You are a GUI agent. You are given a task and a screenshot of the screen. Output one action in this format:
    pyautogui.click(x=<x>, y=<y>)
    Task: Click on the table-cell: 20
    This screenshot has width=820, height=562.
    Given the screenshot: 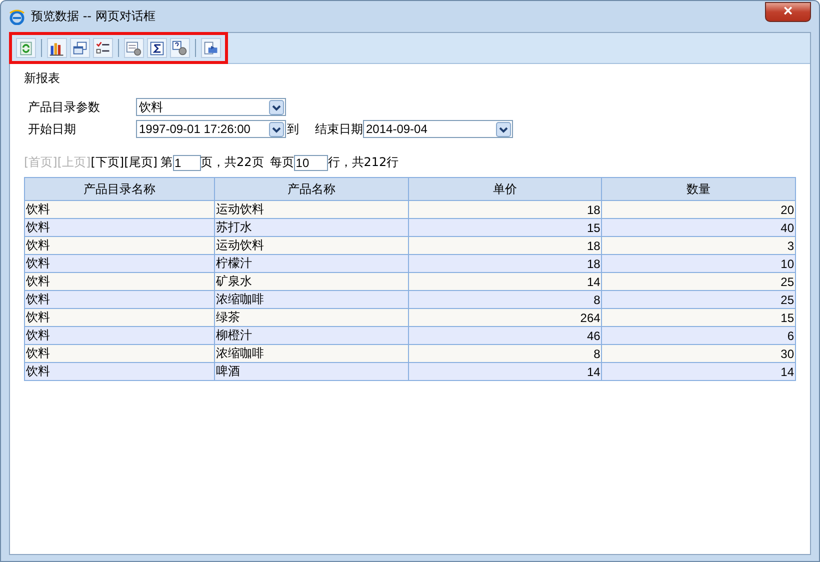 What is the action you would take?
    pyautogui.click(x=699, y=209)
    